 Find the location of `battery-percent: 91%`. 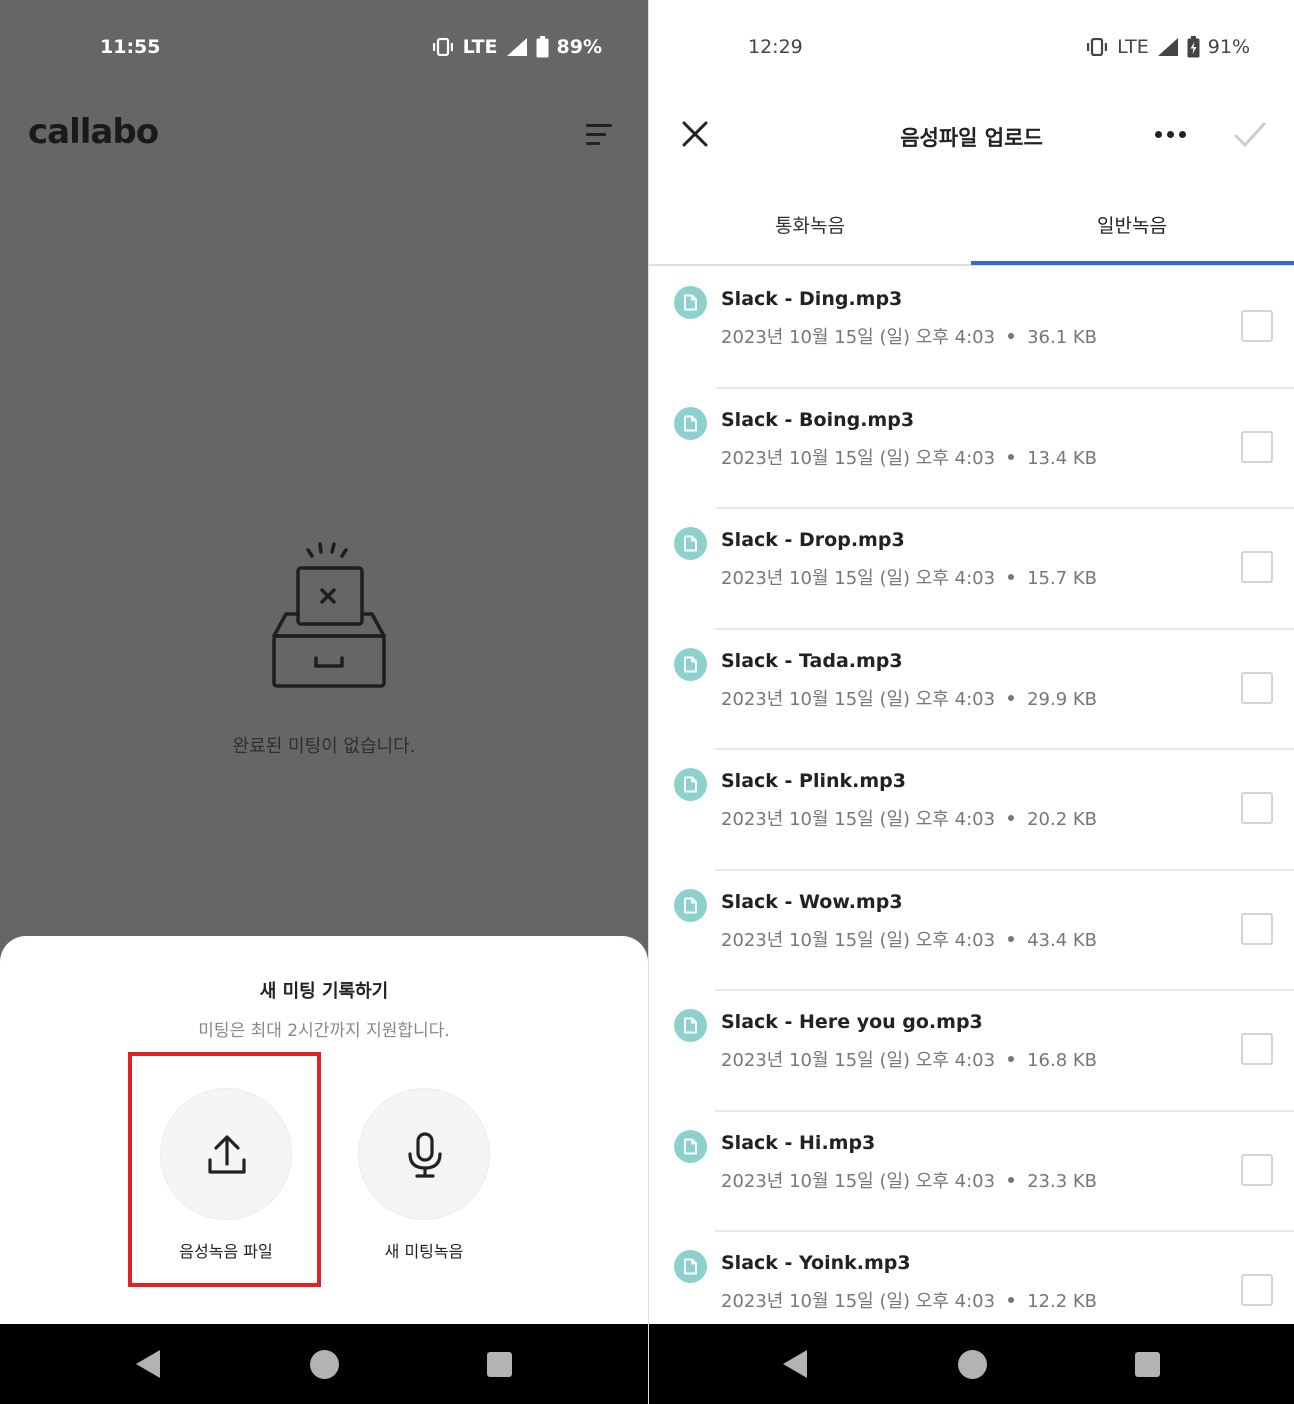

battery-percent: 91% is located at coordinates (1228, 47).